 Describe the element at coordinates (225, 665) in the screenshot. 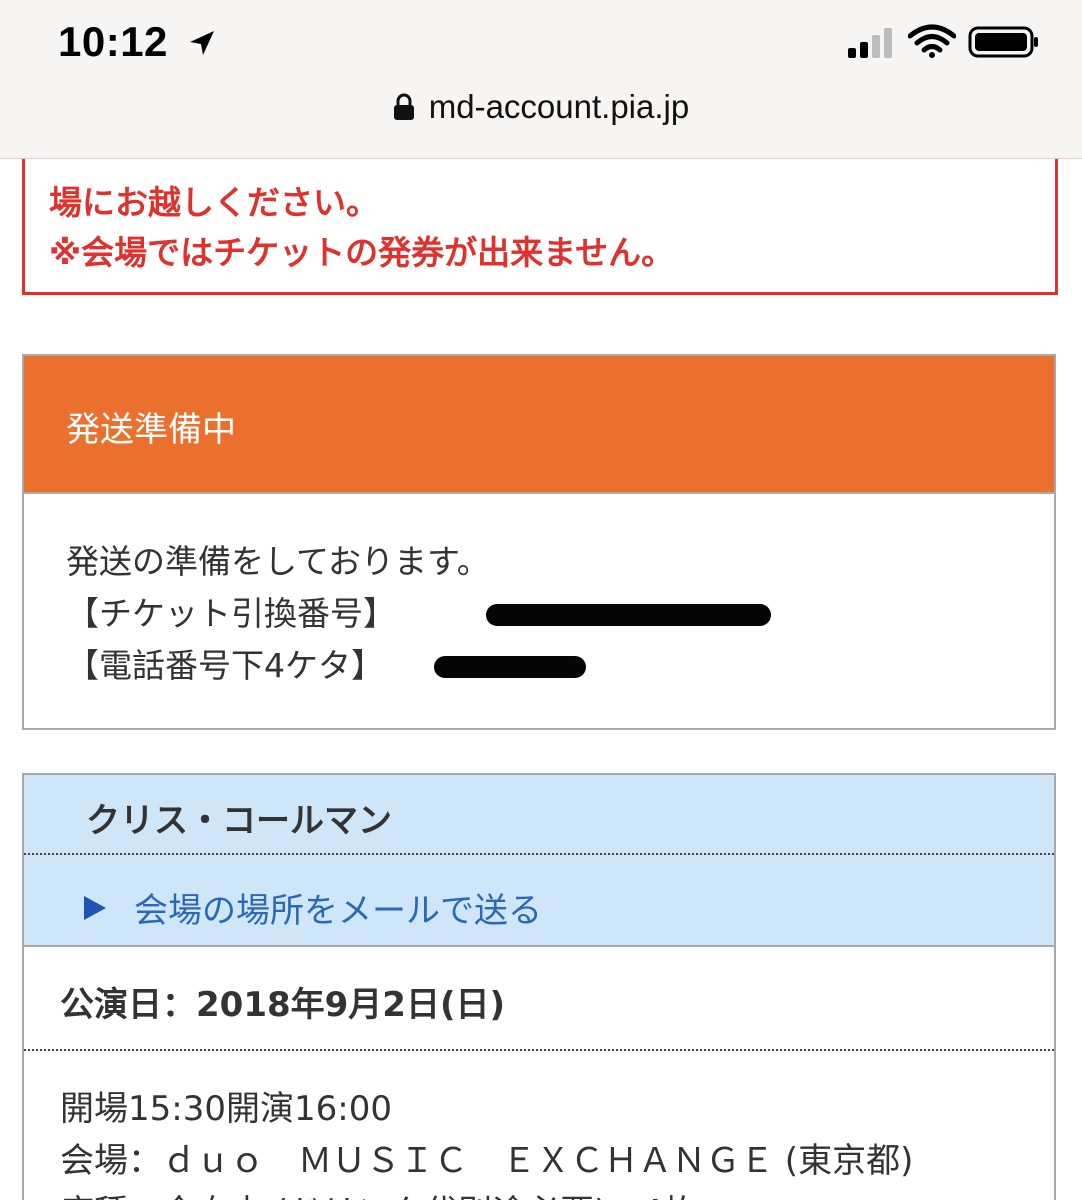

I see `phone-digits-label: 【電話番号下4ケタ】` at that location.